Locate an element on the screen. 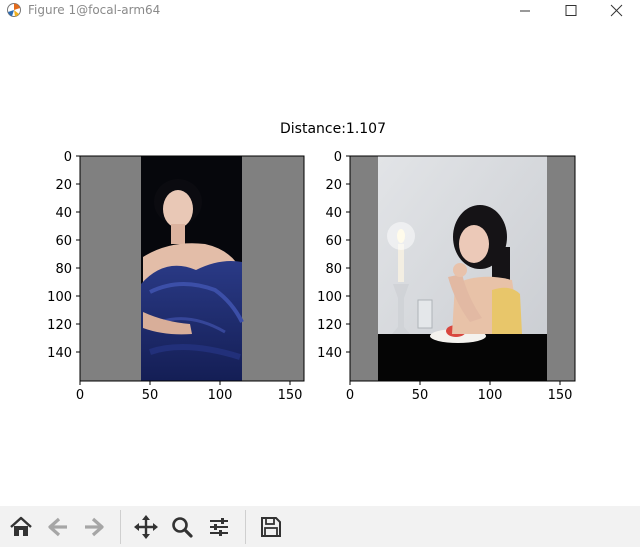  forward-button is located at coordinates (94, 527).